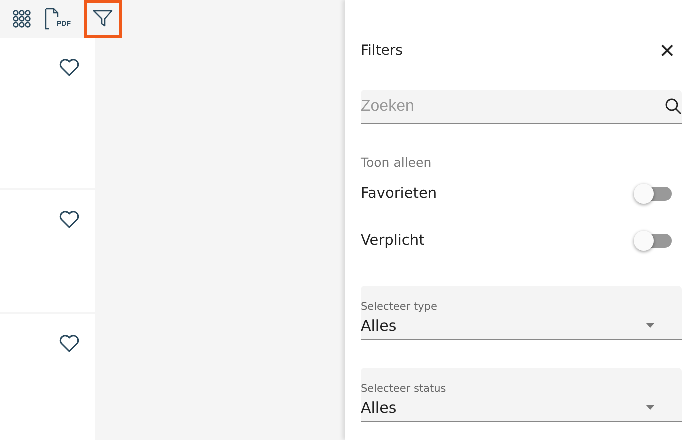 The height and width of the screenshot is (440, 697). I want to click on toggle-label: Favorieten, so click(399, 194).